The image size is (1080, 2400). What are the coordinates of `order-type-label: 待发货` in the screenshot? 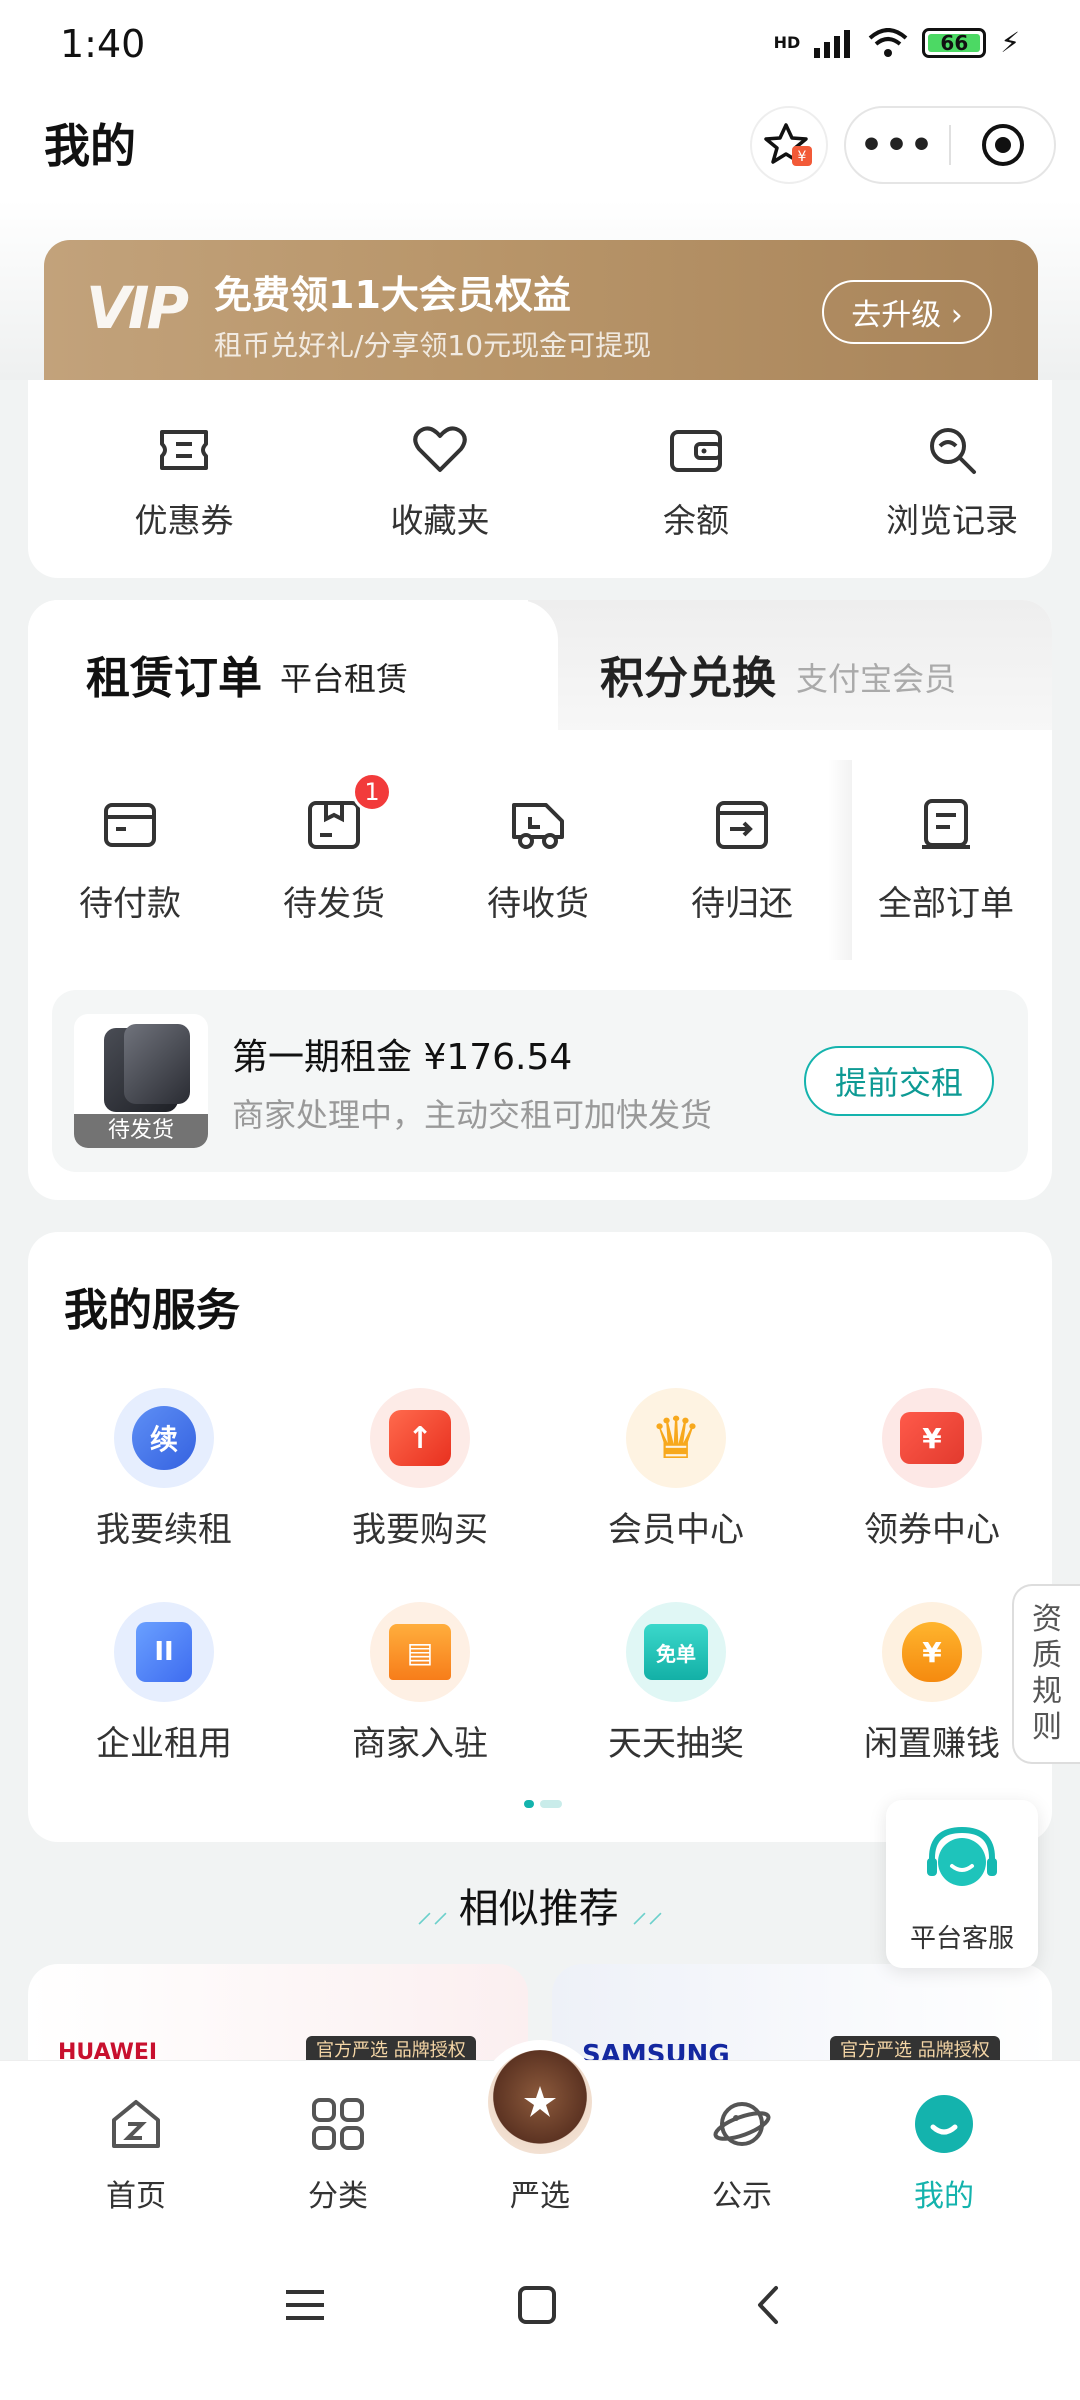 It's located at (334, 904).